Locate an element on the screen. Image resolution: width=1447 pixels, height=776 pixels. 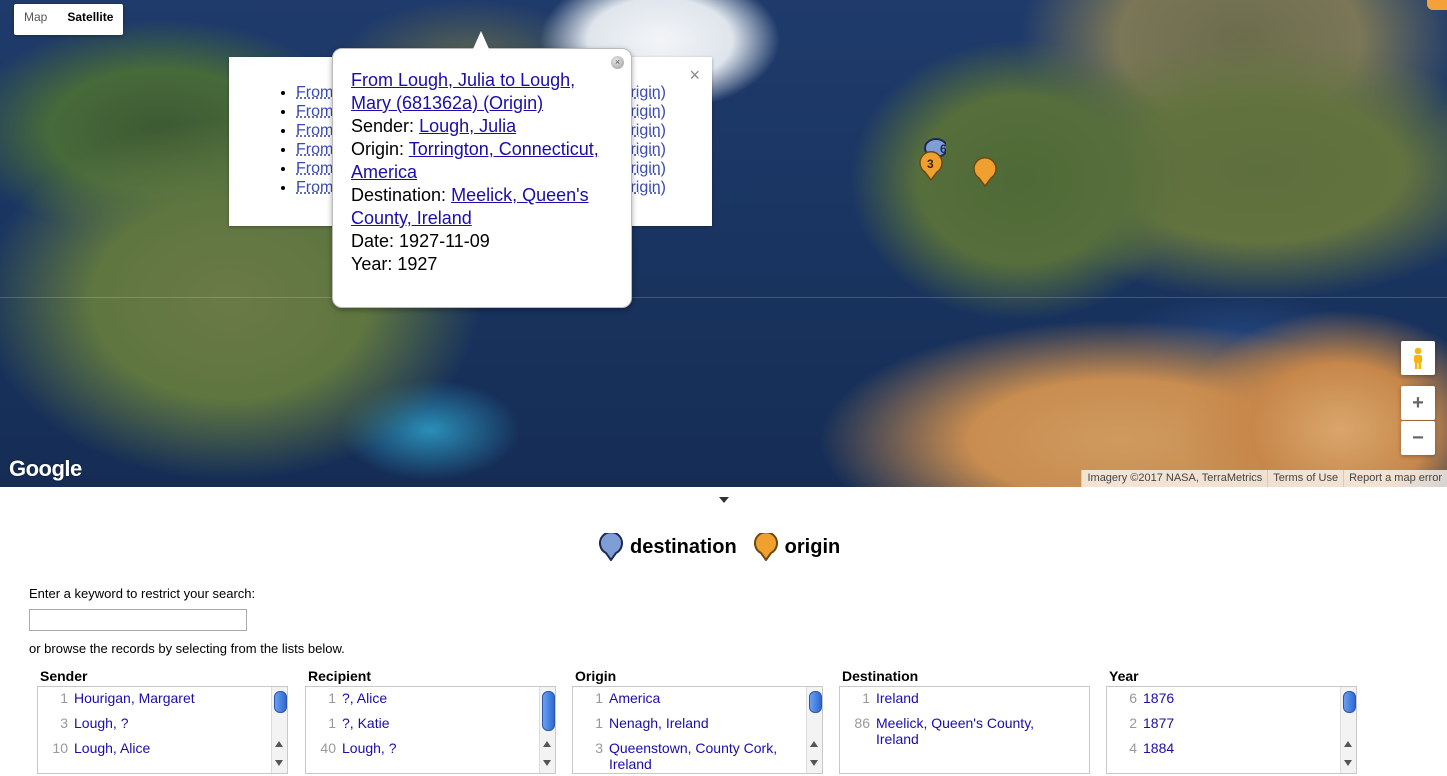
facet-value: America is located at coordinates (634, 698).